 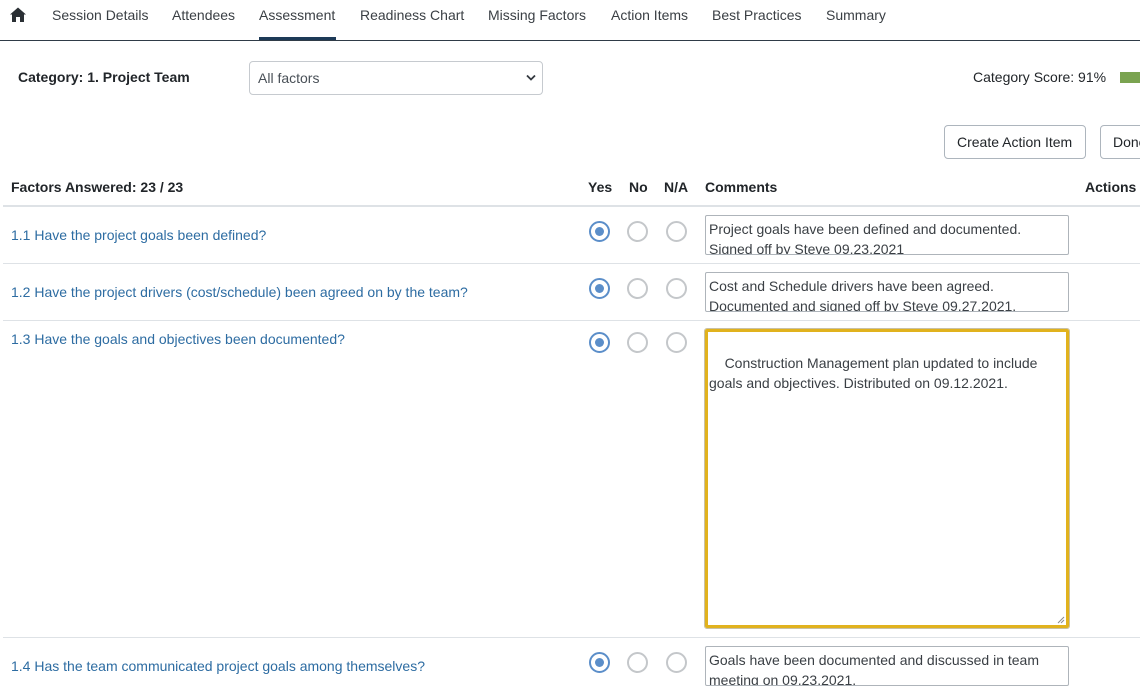 What do you see at coordinates (571, 206) in the screenshot?
I see `header-divider` at bounding box center [571, 206].